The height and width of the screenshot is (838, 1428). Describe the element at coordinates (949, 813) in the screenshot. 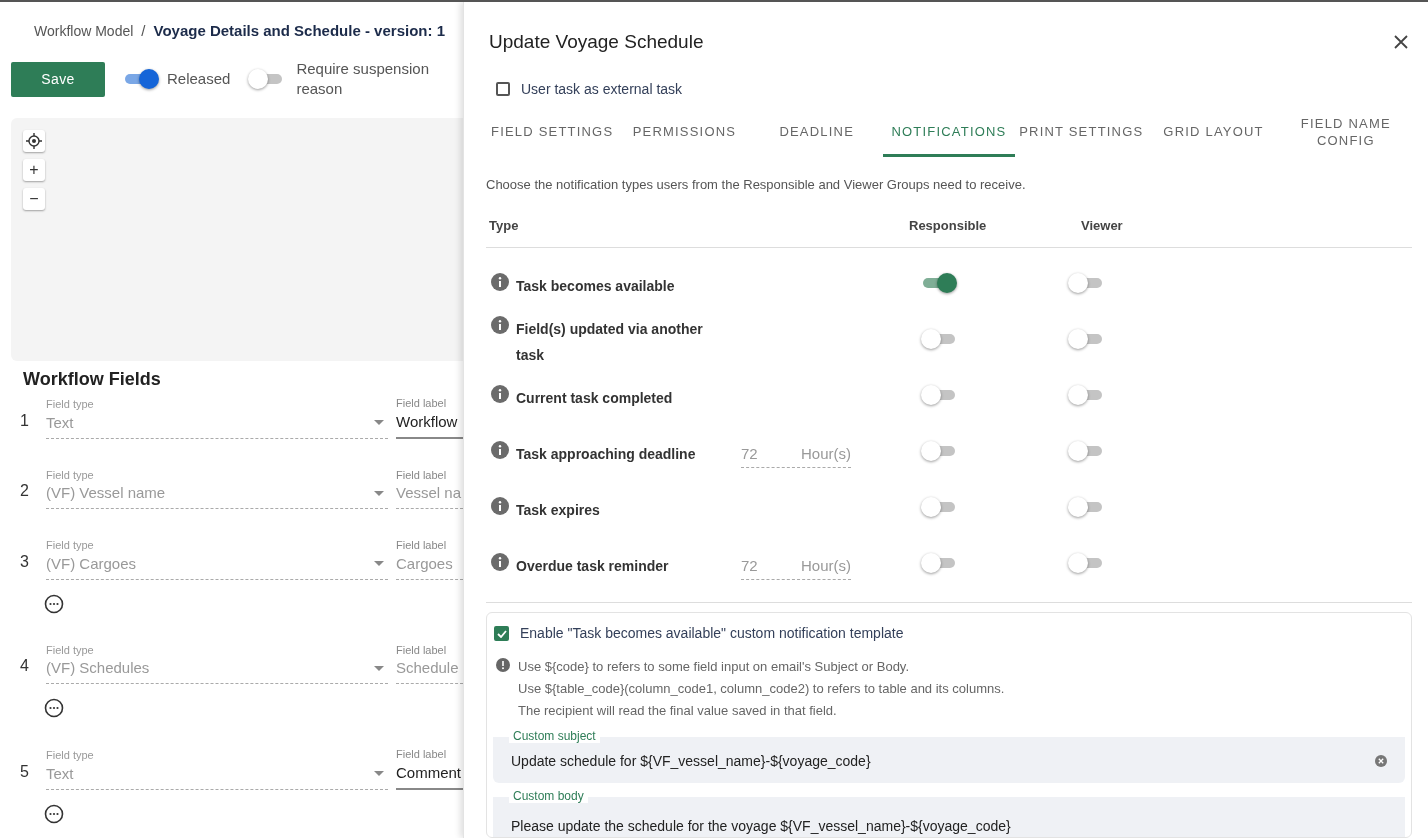

I see `body-field: Custom body Please update the schedule for the voyage ${VF_vessel_name}-${voyage_code}` at that location.